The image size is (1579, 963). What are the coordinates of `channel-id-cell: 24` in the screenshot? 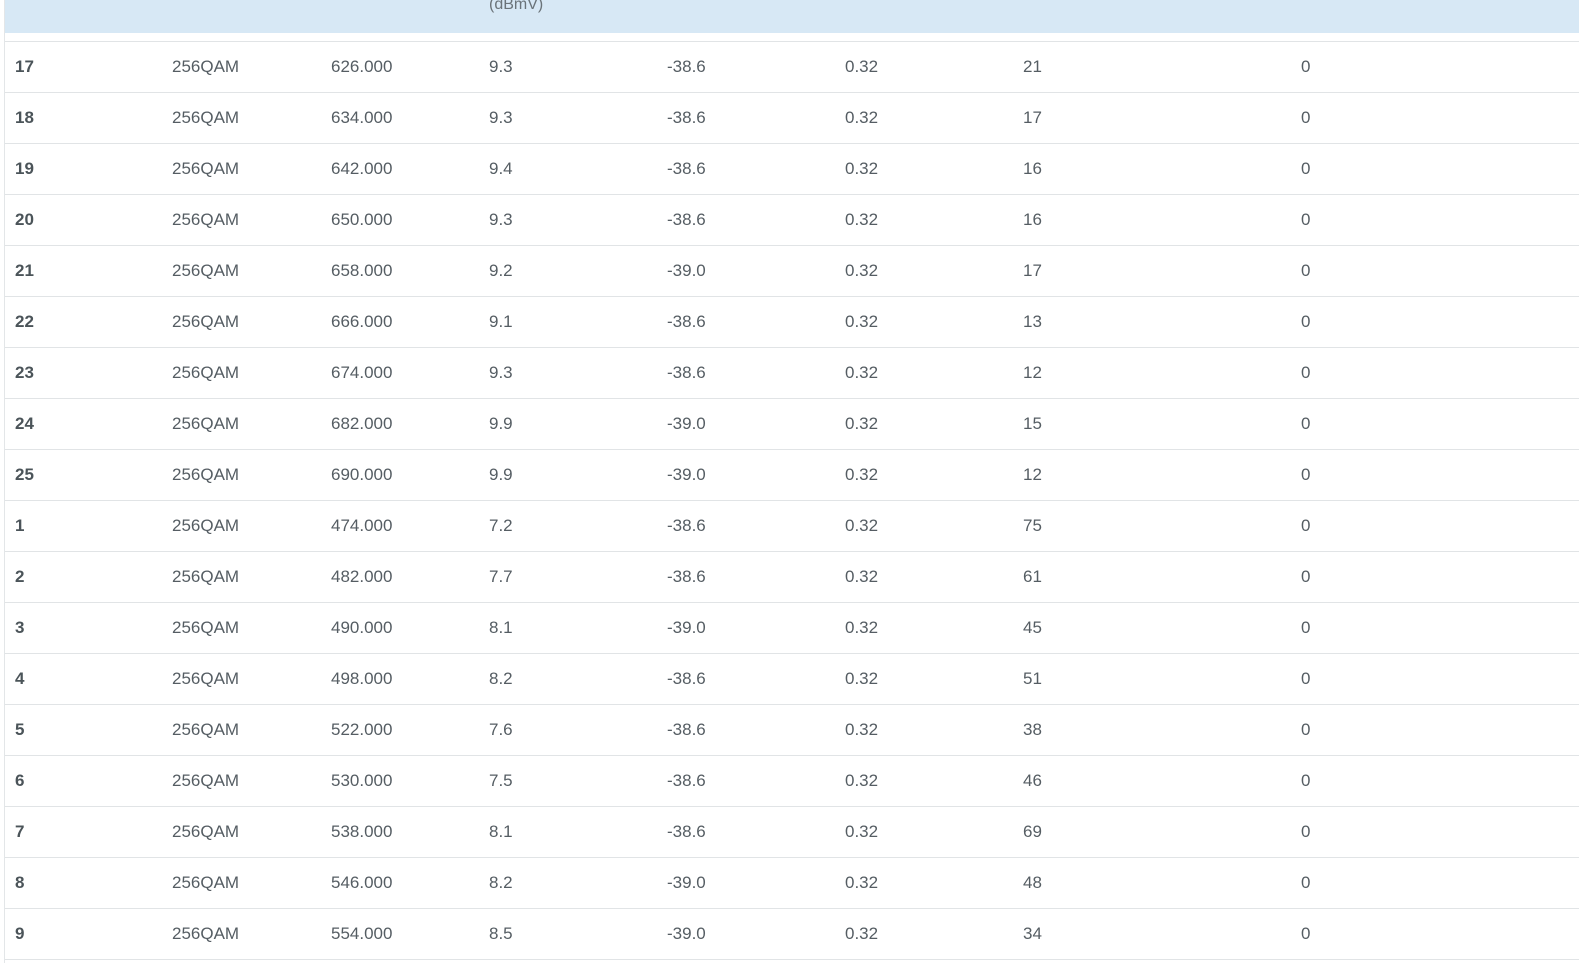 It's located at (24, 423).